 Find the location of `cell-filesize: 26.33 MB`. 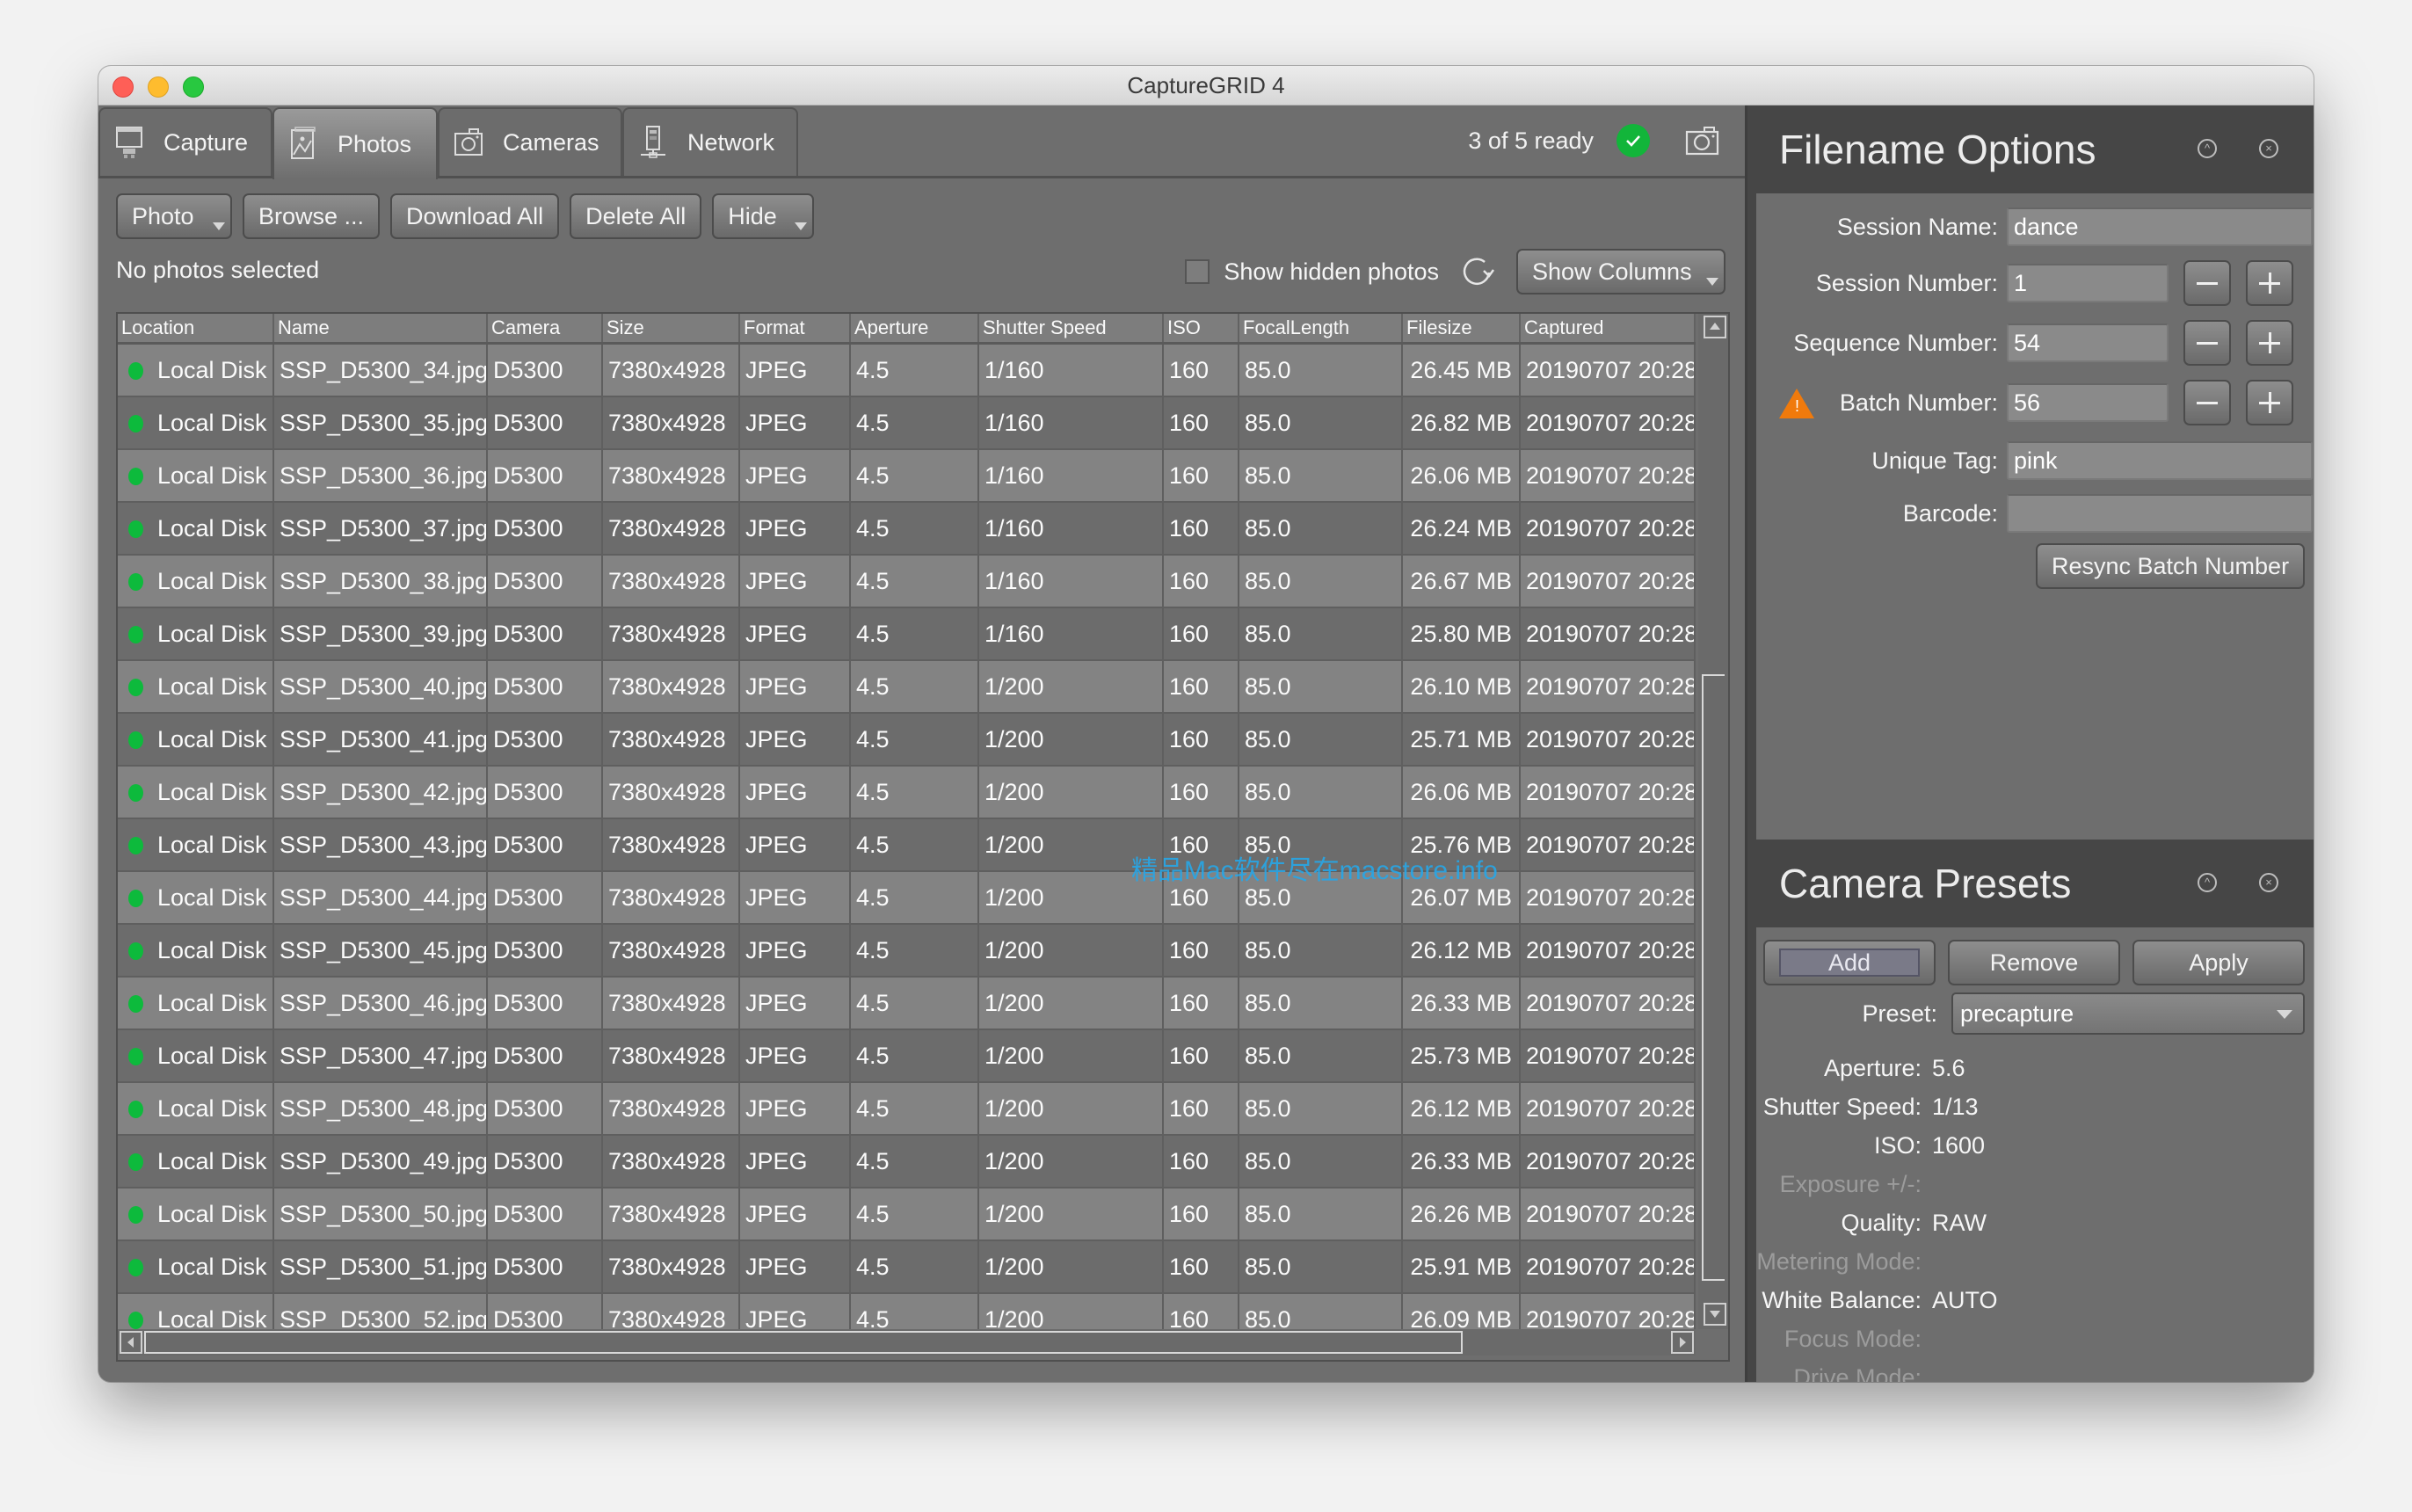

cell-filesize: 26.33 MB is located at coordinates (1462, 1162).